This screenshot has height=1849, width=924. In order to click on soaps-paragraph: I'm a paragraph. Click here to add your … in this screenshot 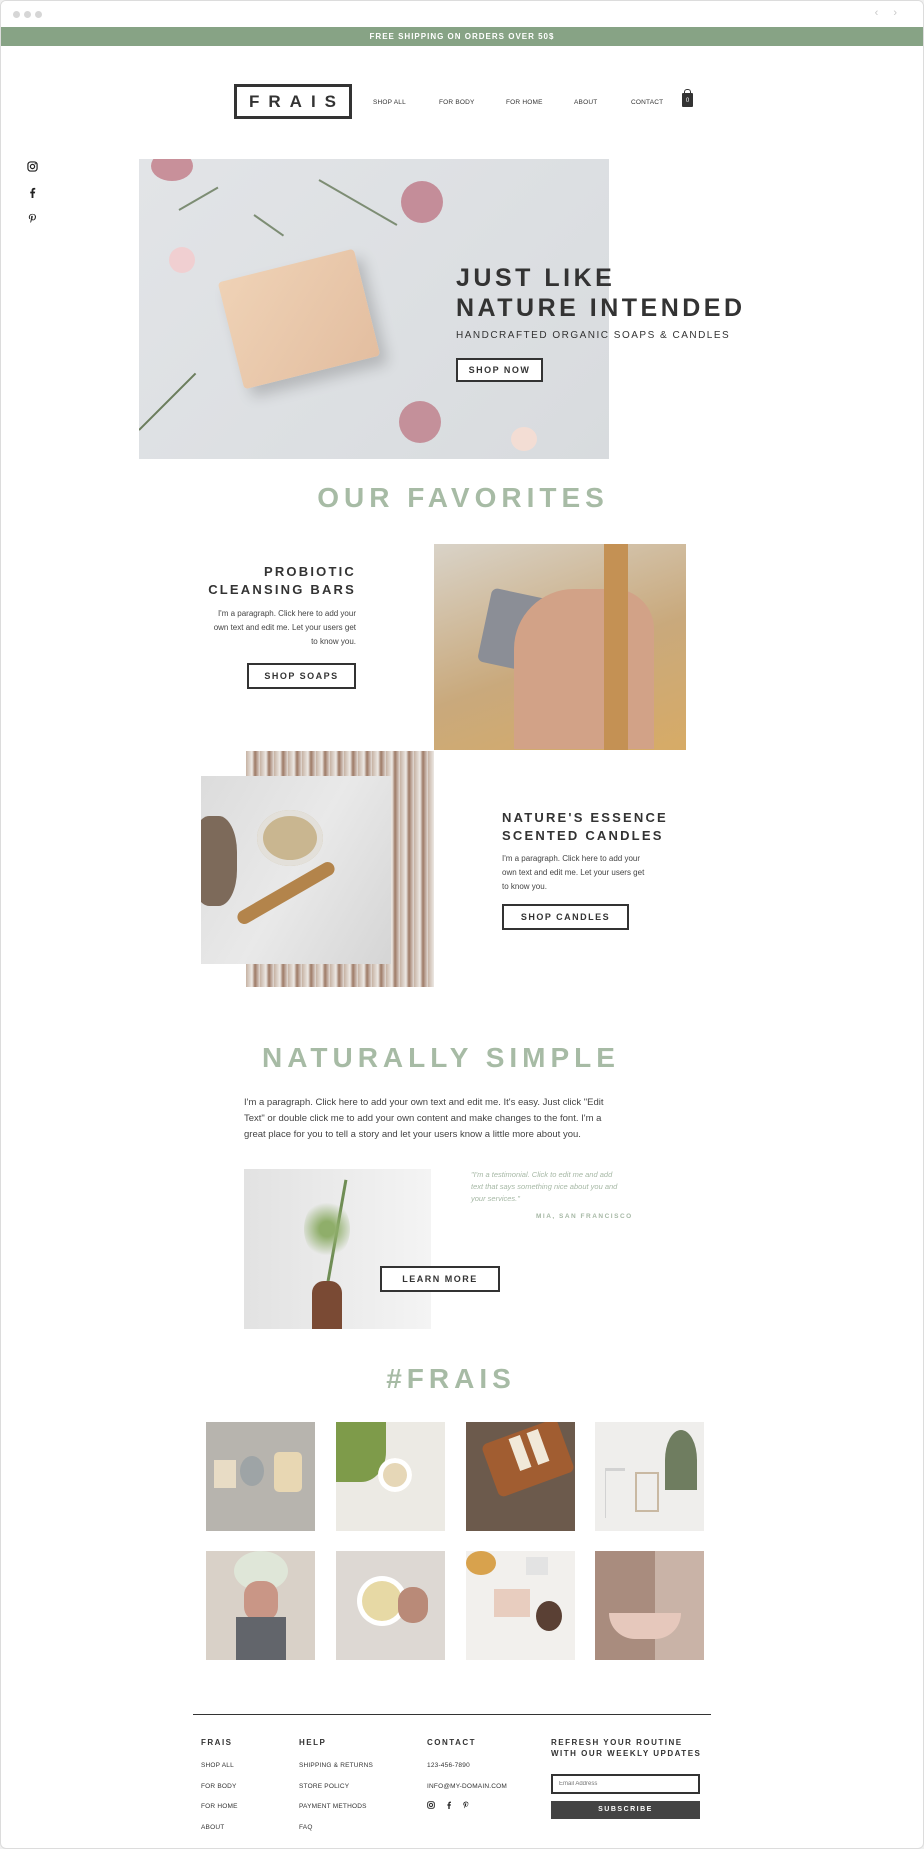, I will do `click(273, 628)`.